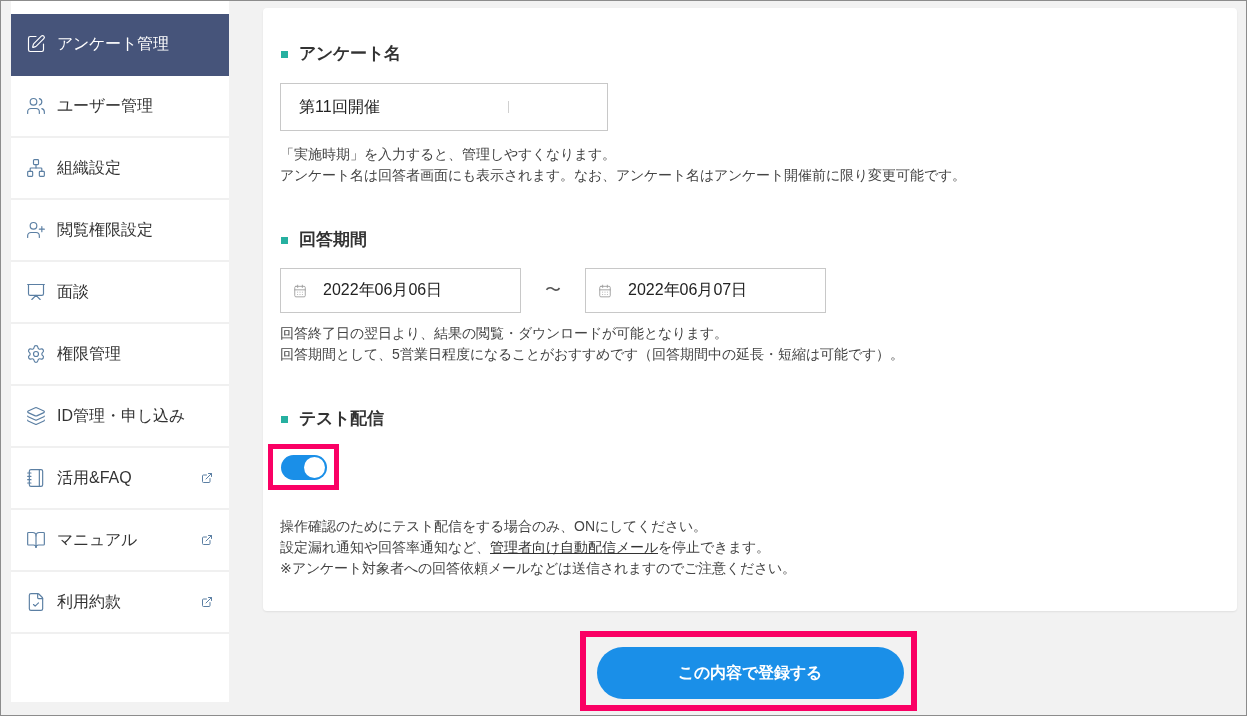  Describe the element at coordinates (36, 106) in the screenshot. I see `users-icon` at that location.